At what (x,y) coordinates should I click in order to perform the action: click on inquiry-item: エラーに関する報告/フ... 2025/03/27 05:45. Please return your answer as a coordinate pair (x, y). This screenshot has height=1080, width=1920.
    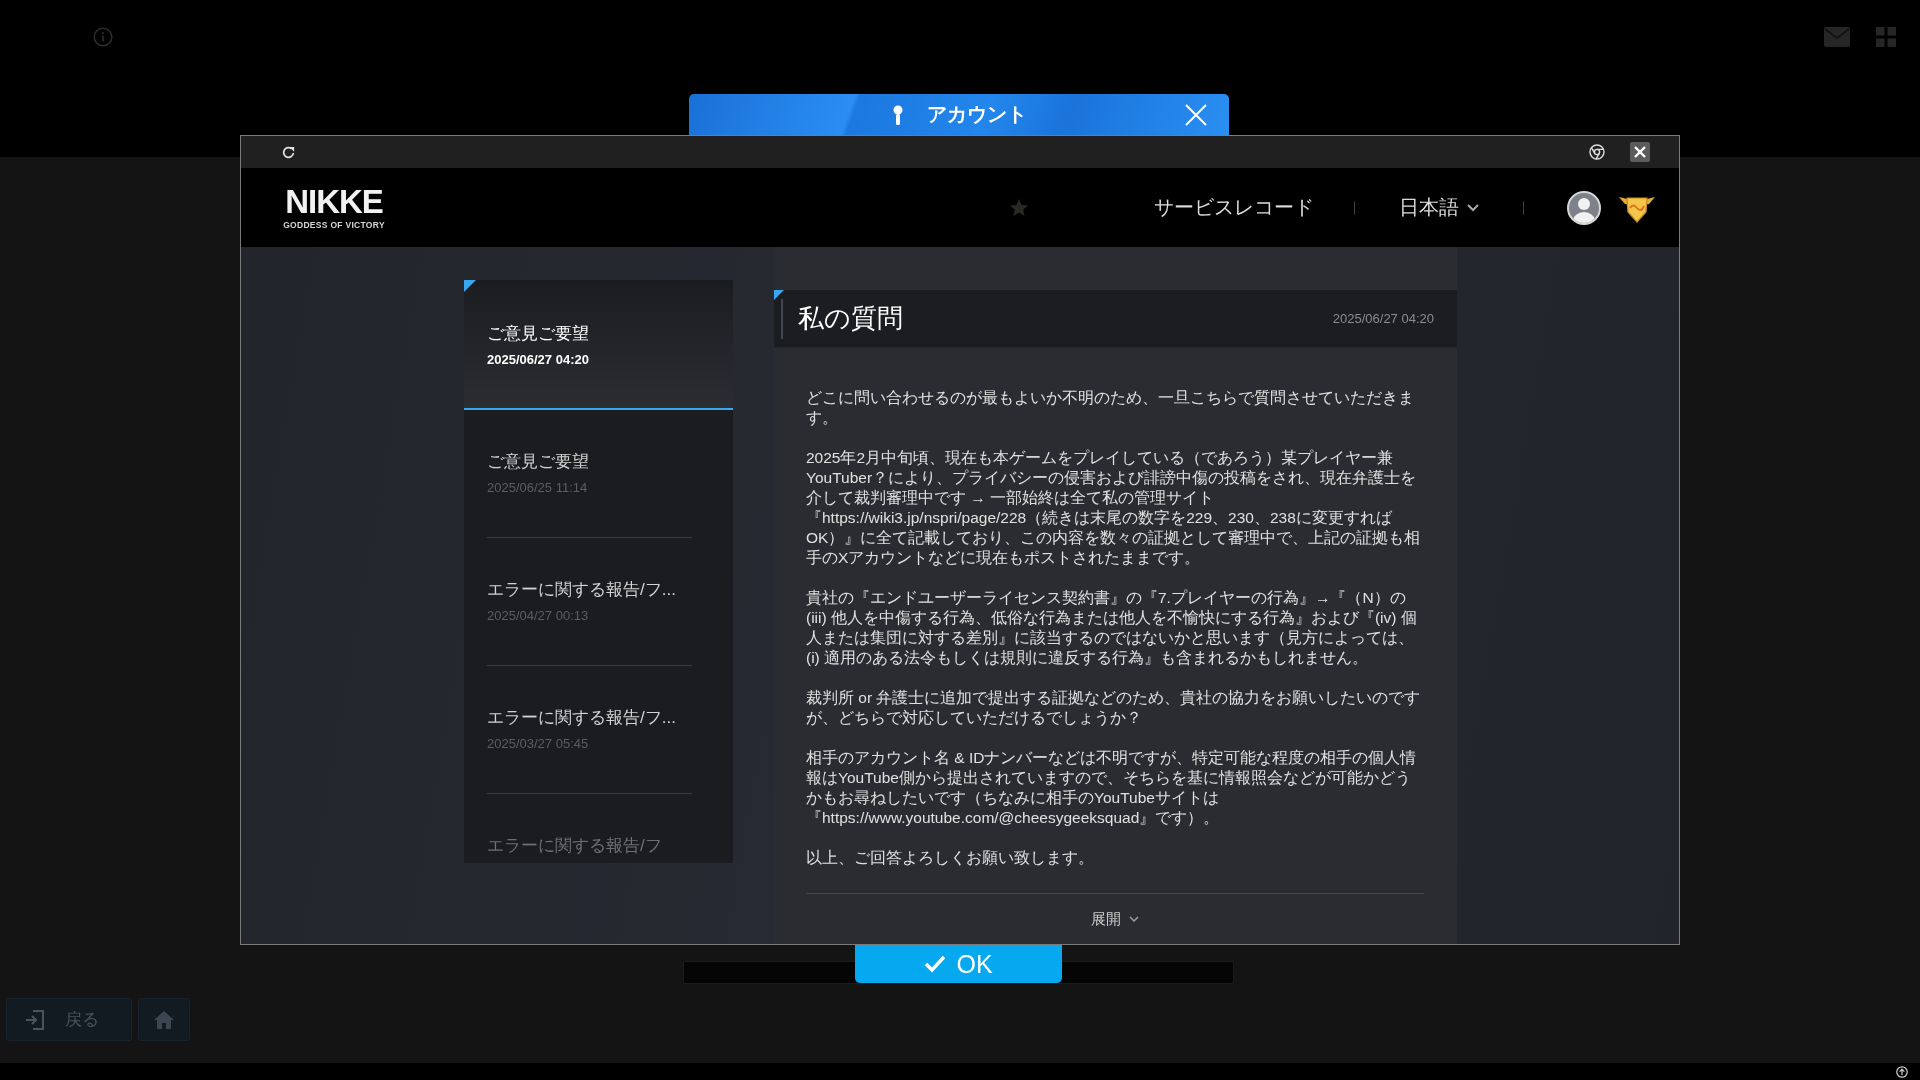
    Looking at the image, I should click on (598, 730).